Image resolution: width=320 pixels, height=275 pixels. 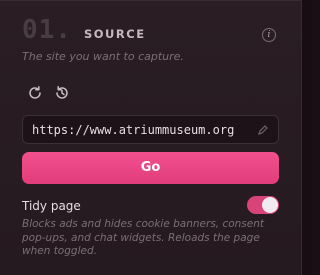 I want to click on refresh-icon, so click(x=35, y=93).